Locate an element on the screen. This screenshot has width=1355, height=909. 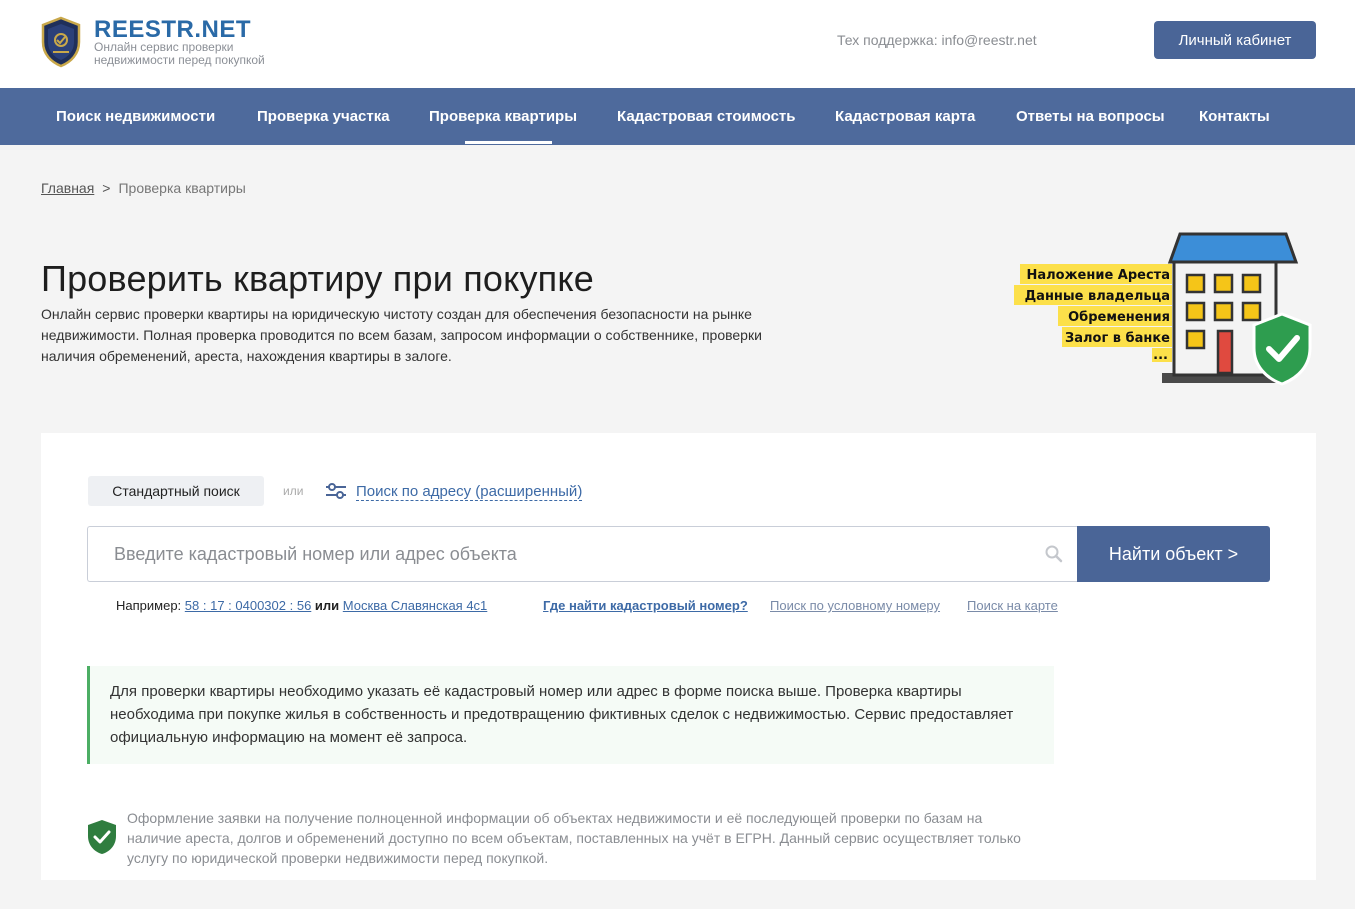
map-search-link: Поиск на карте is located at coordinates (1012, 605).